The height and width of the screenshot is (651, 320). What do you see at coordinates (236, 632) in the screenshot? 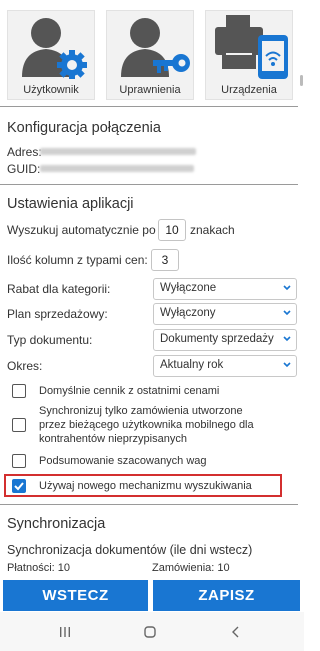
I see `back-nav-icon` at bounding box center [236, 632].